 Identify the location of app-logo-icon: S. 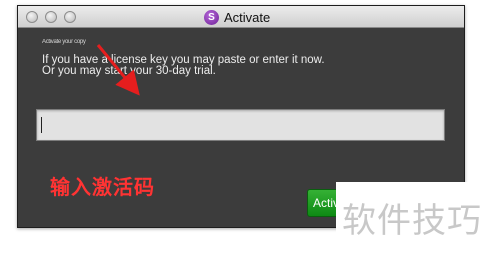
(211, 17).